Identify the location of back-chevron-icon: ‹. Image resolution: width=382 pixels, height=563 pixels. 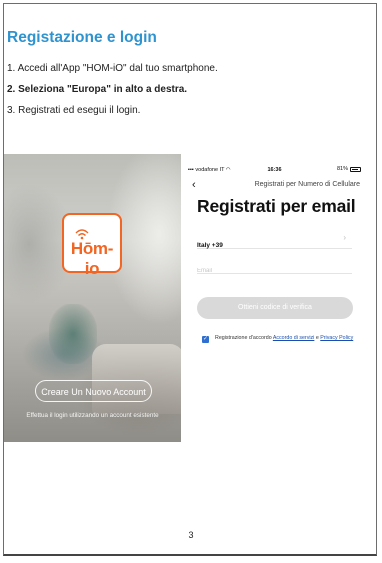
(194, 185).